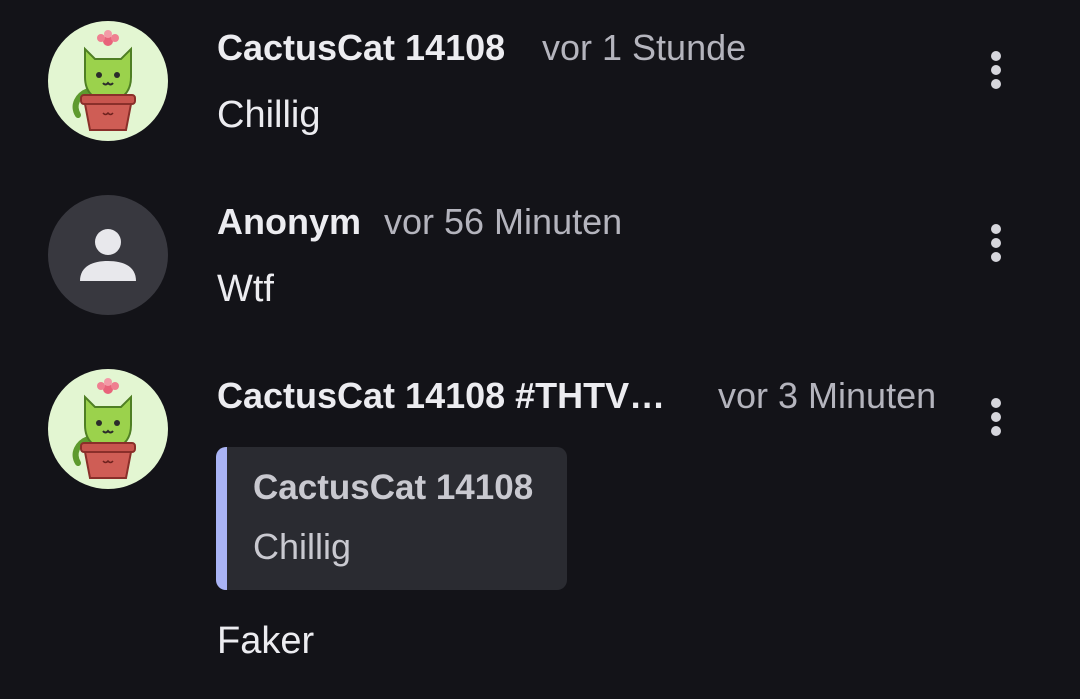 The height and width of the screenshot is (699, 1080). What do you see at coordinates (827, 395) in the screenshot?
I see `comment-timestamp: vor 3 Minuten` at bounding box center [827, 395].